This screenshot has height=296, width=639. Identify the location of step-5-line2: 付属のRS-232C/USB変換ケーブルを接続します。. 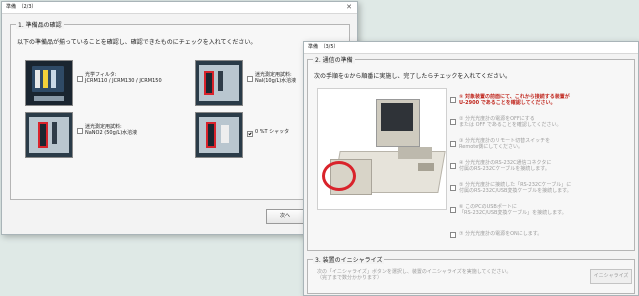
(515, 191).